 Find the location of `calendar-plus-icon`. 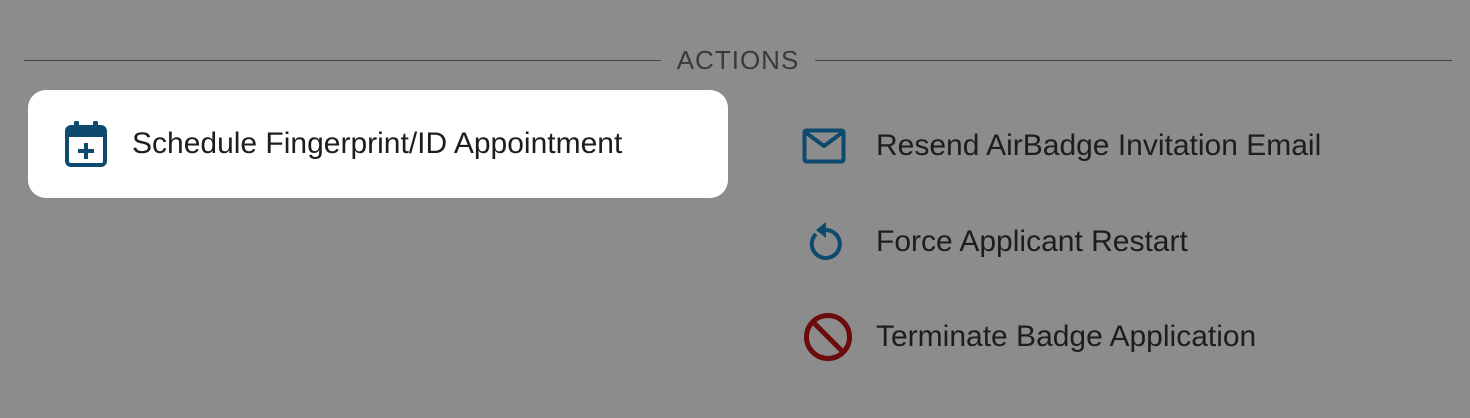

calendar-plus-icon is located at coordinates (86, 144).